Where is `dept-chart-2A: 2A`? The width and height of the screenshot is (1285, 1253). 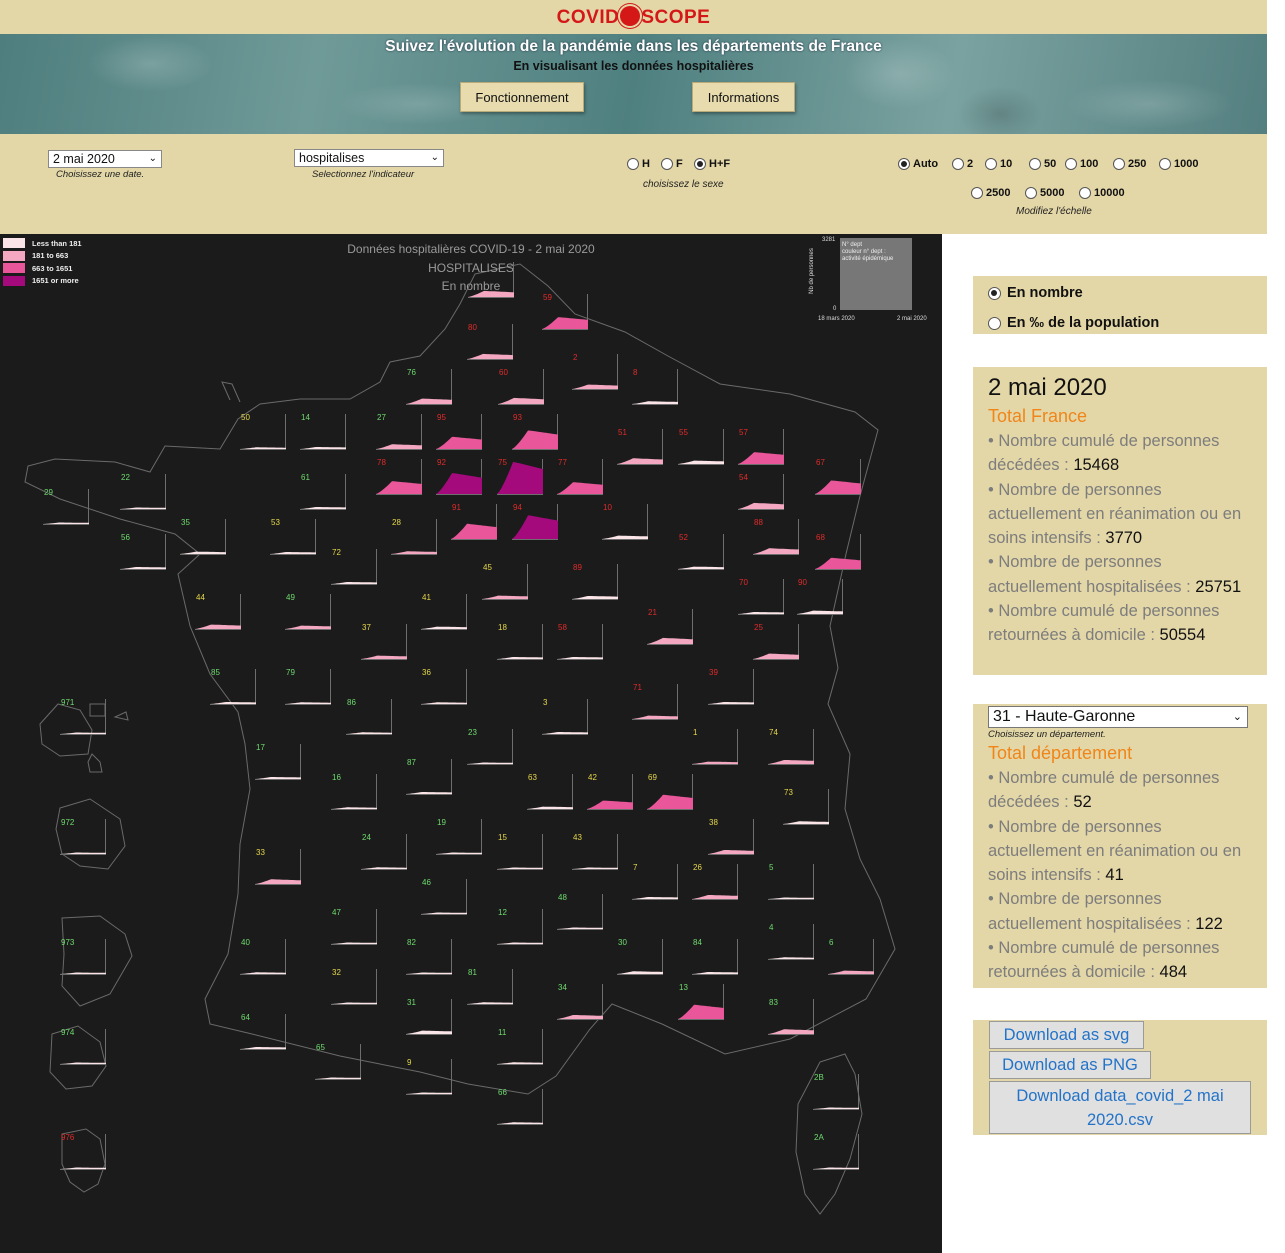 dept-chart-2A: 2A is located at coordinates (836, 1151).